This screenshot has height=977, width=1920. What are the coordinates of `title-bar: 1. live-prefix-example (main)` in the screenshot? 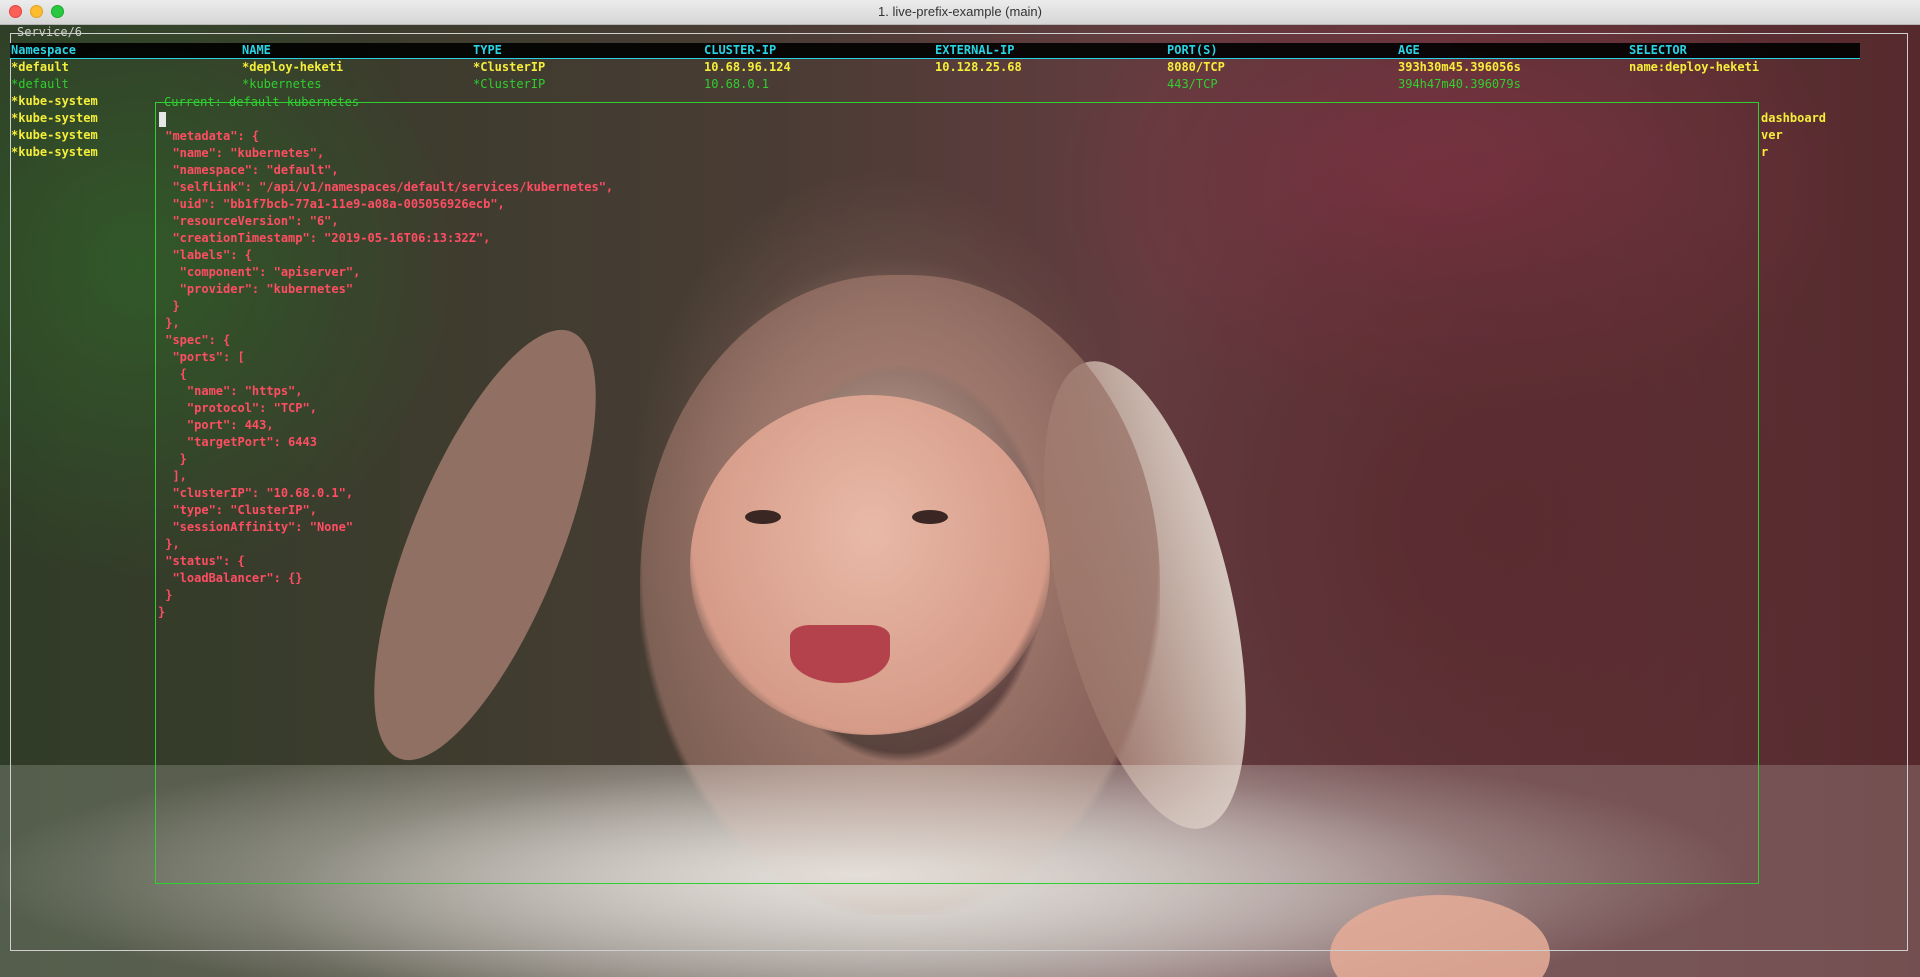 It's located at (960, 12).